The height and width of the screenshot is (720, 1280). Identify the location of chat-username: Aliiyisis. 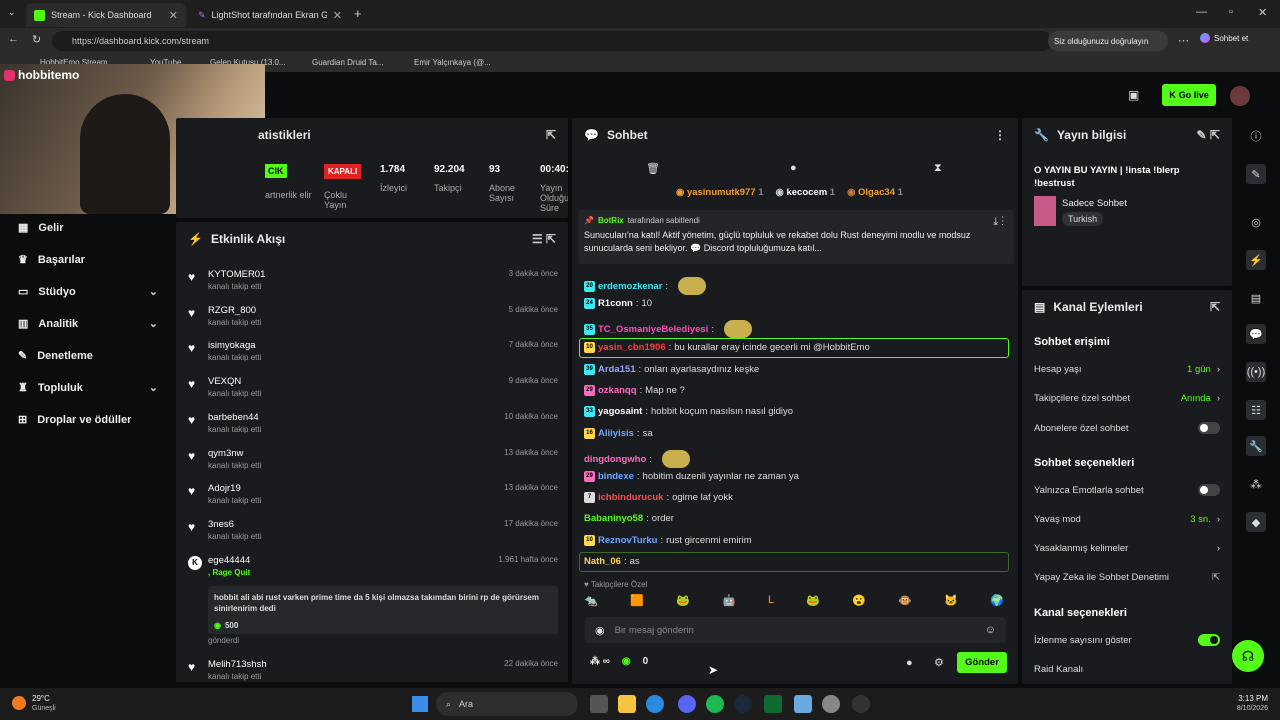
(616, 433).